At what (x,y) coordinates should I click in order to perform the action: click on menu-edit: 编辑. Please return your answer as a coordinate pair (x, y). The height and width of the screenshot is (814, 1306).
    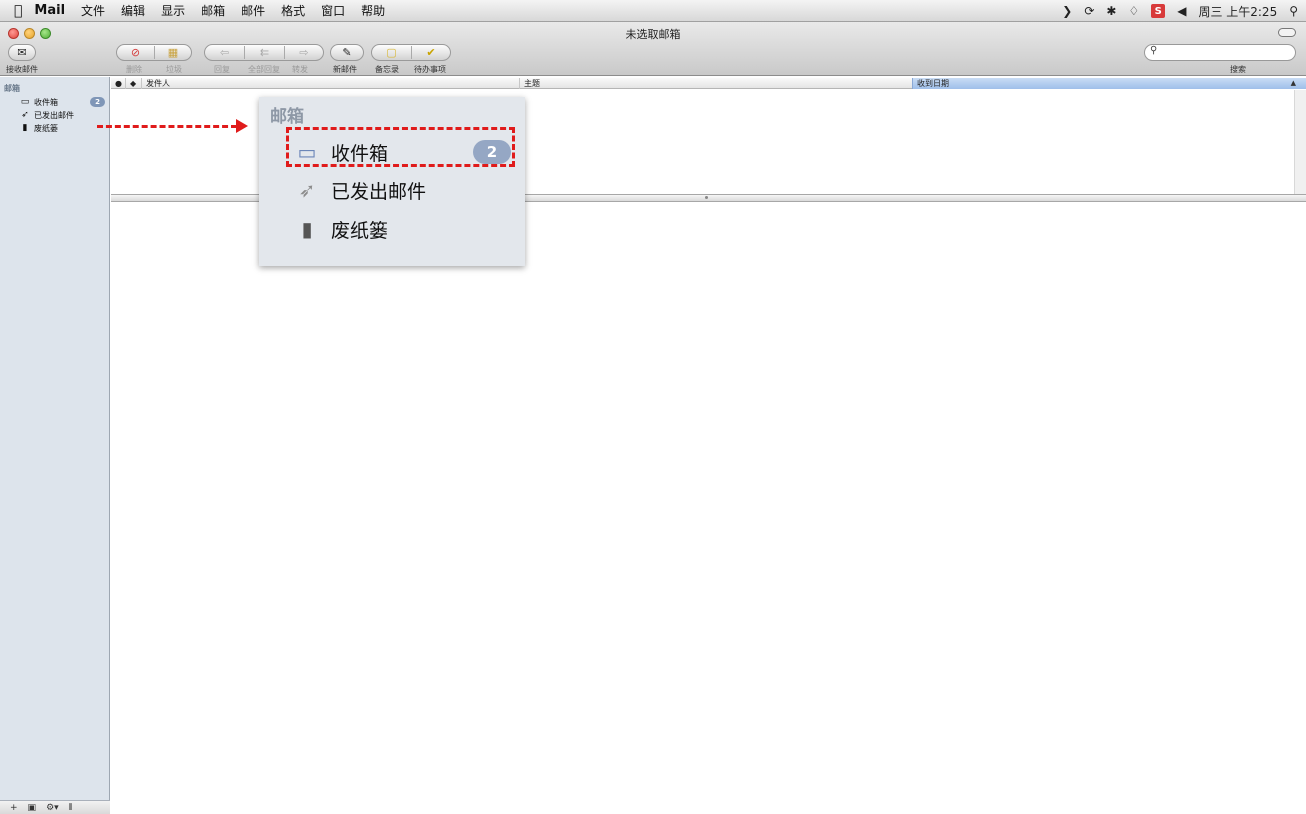
    Looking at the image, I should click on (133, 10).